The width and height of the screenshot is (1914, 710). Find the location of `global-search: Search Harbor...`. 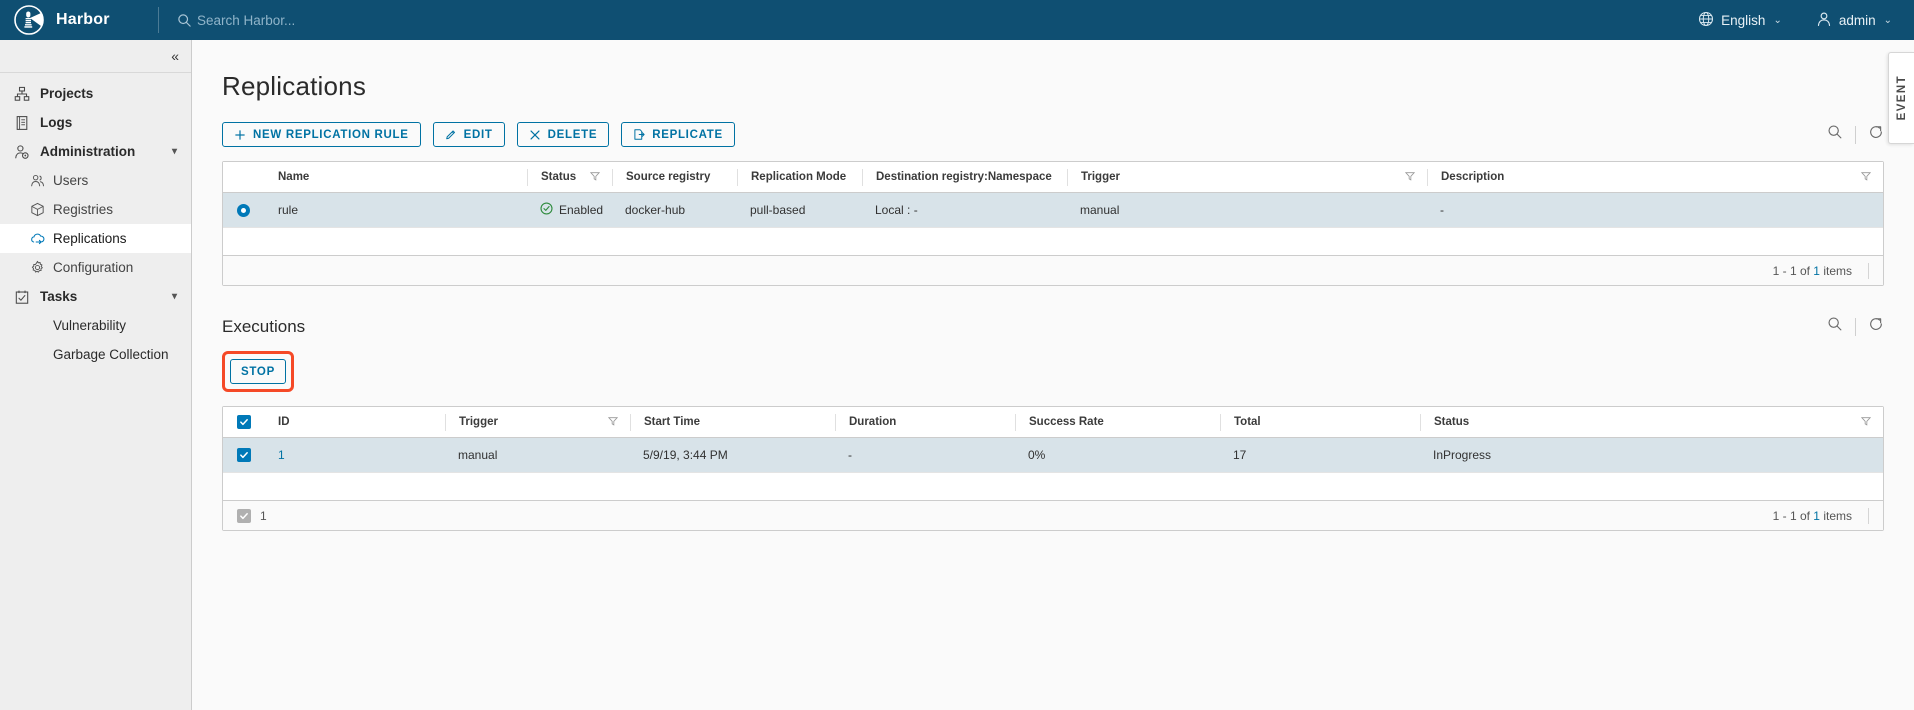

global-search: Search Harbor... is located at coordinates (236, 20).